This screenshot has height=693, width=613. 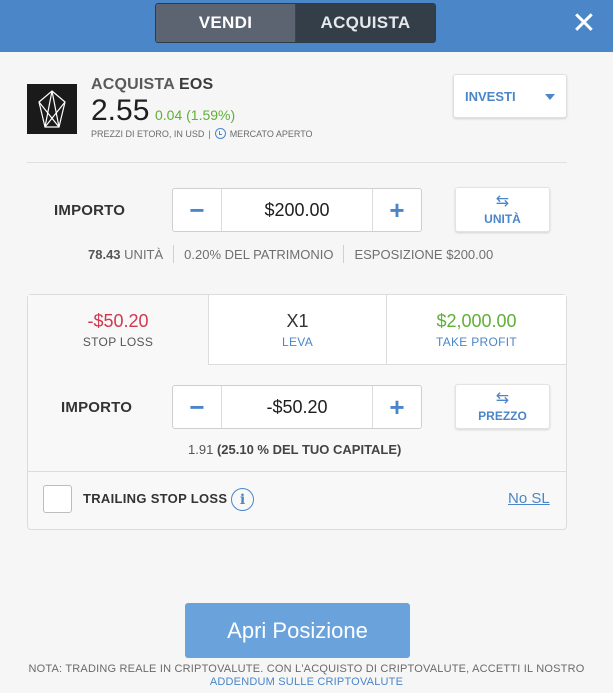 I want to click on stop-loss-info-value: 1.91, so click(x=201, y=449).